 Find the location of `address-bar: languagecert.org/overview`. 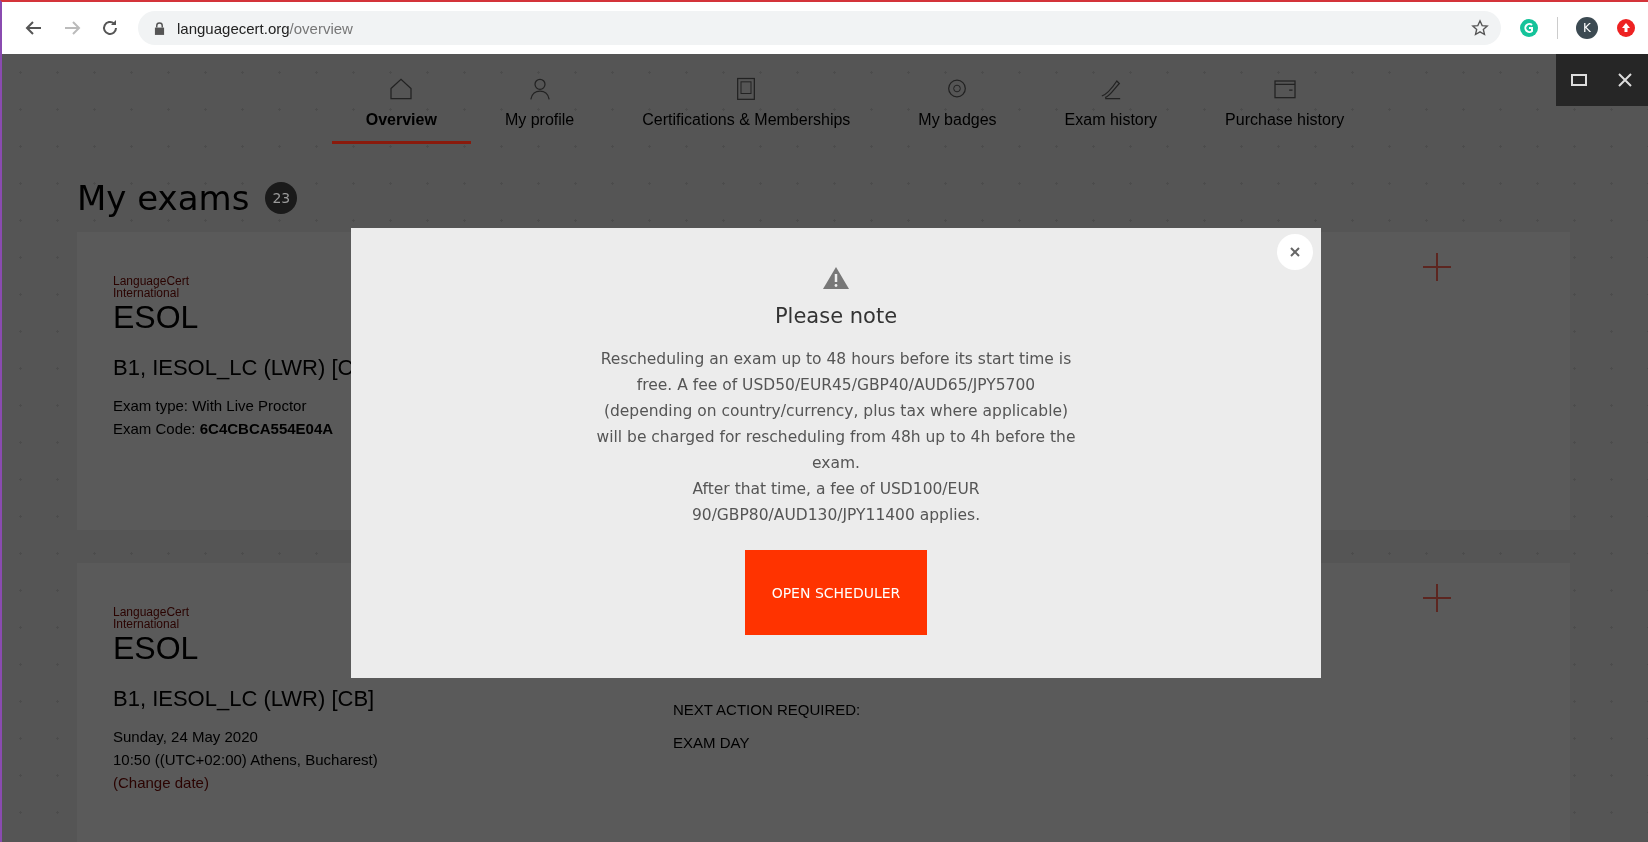

address-bar: languagecert.org/overview is located at coordinates (819, 28).